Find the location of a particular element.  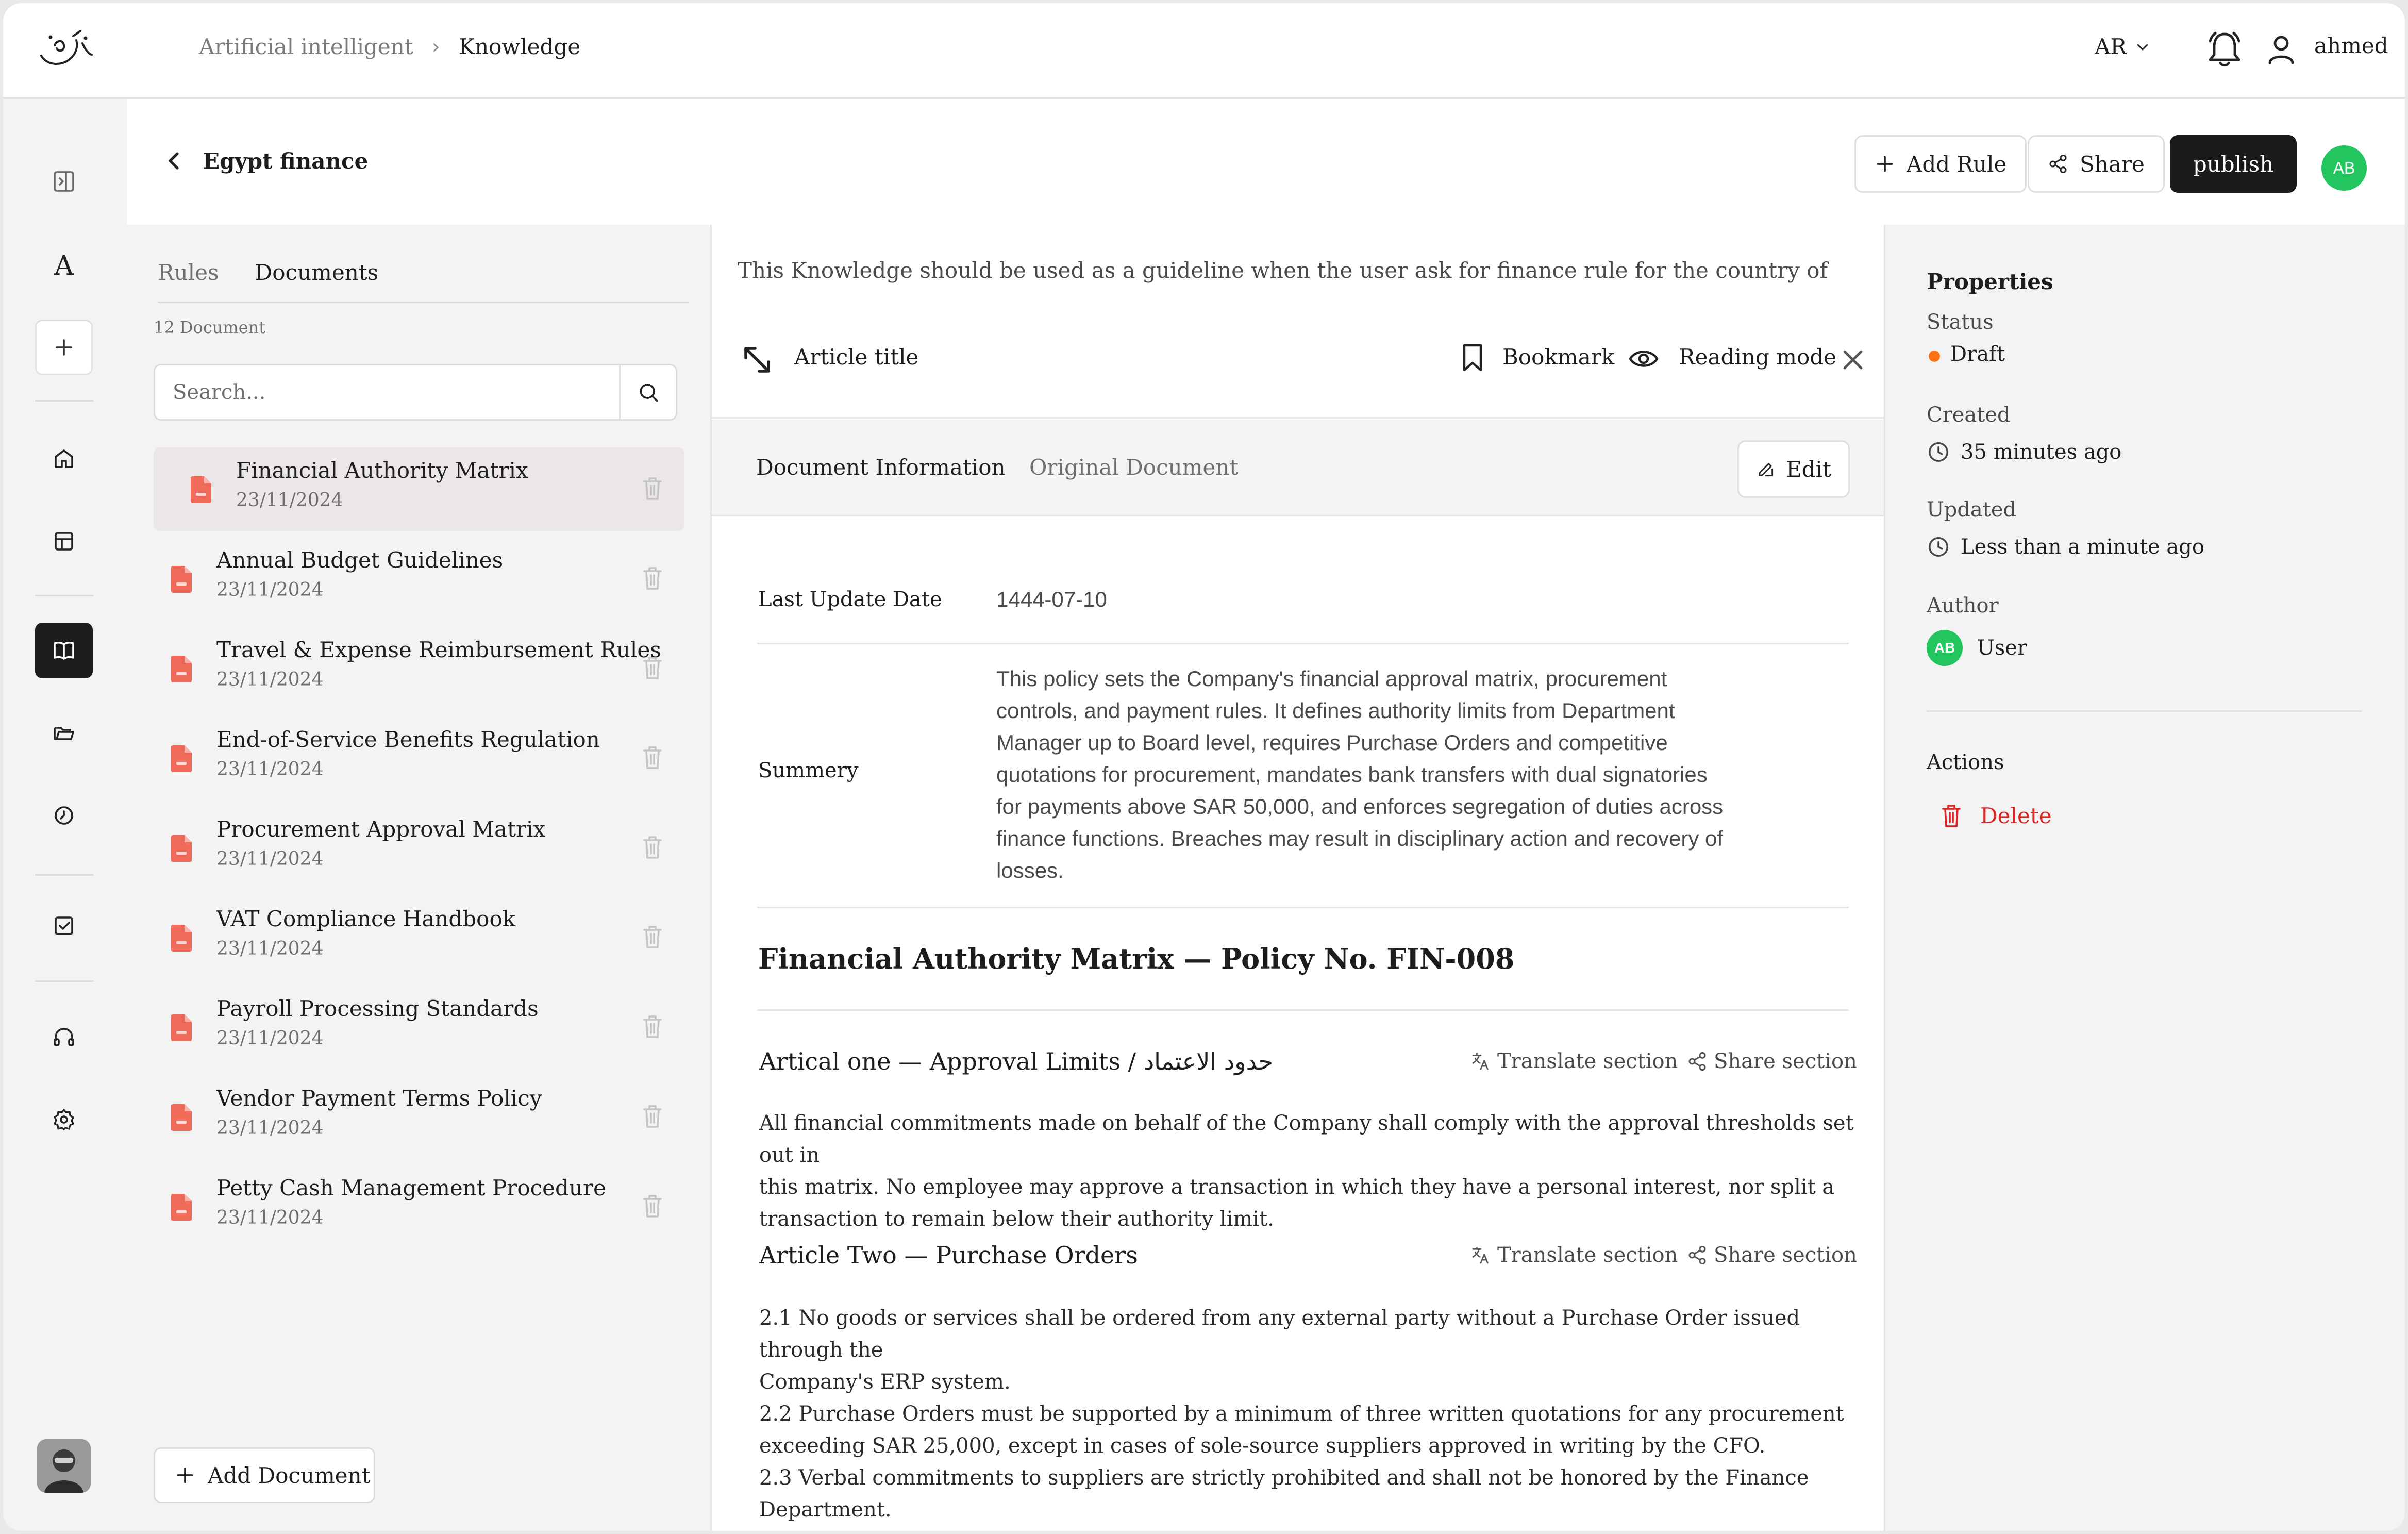

add-rule-button: Add Rule is located at coordinates (1941, 164).